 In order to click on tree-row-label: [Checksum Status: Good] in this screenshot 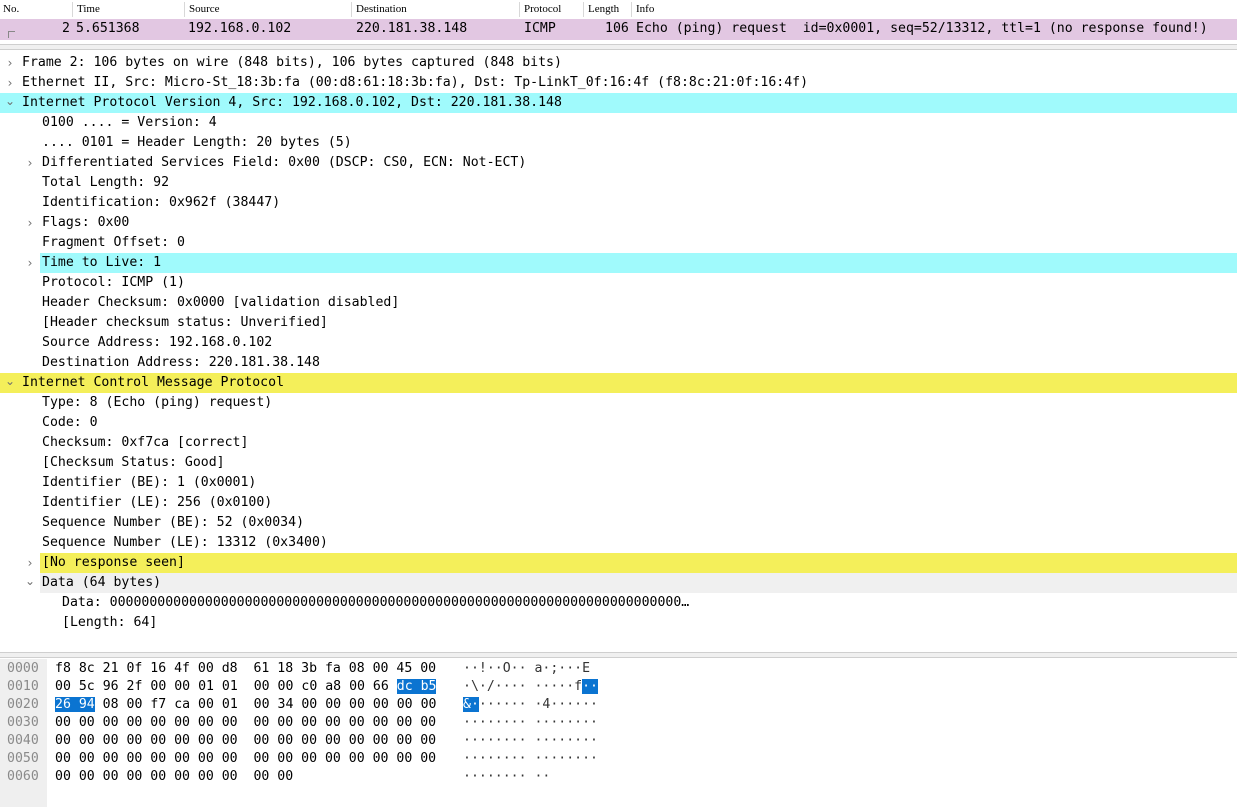, I will do `click(133, 462)`.